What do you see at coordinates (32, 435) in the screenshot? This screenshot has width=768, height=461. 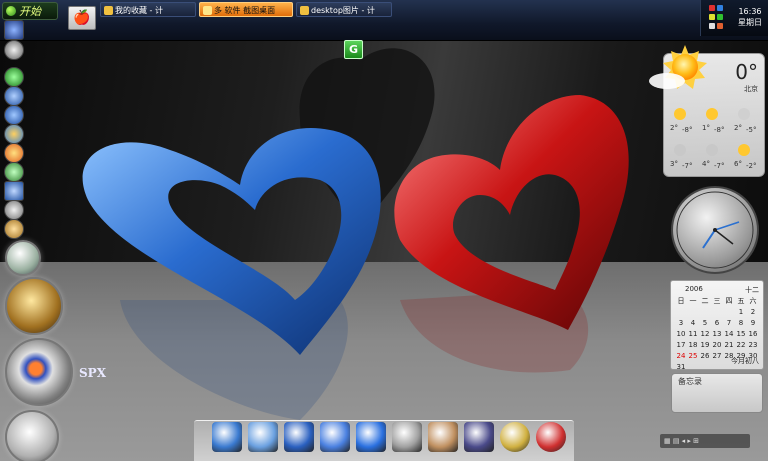 I see `dock-tools-icon` at bounding box center [32, 435].